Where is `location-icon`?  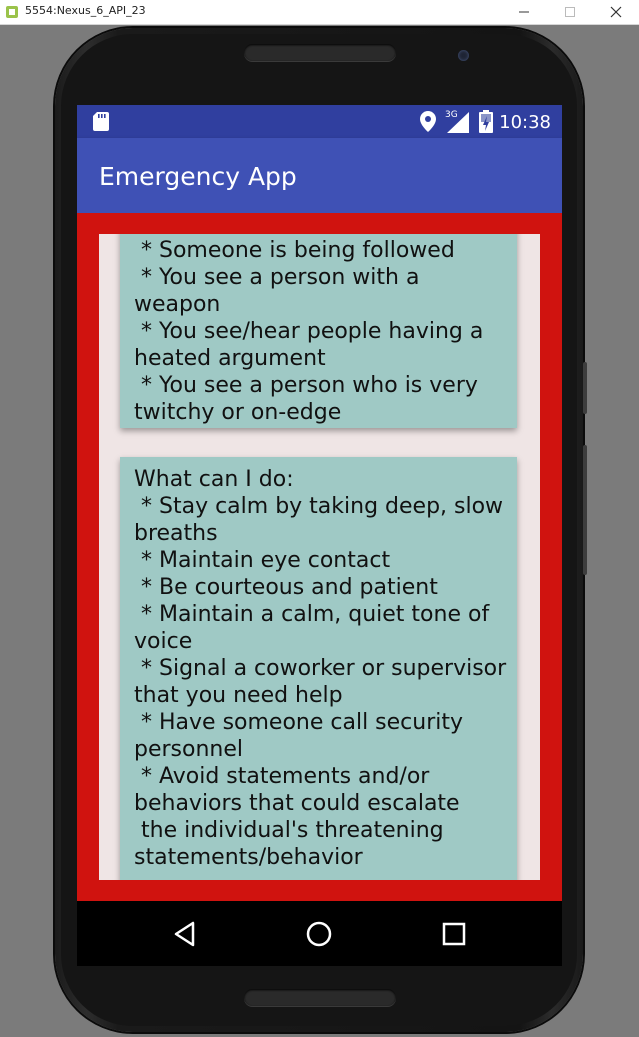
location-icon is located at coordinates (428, 121).